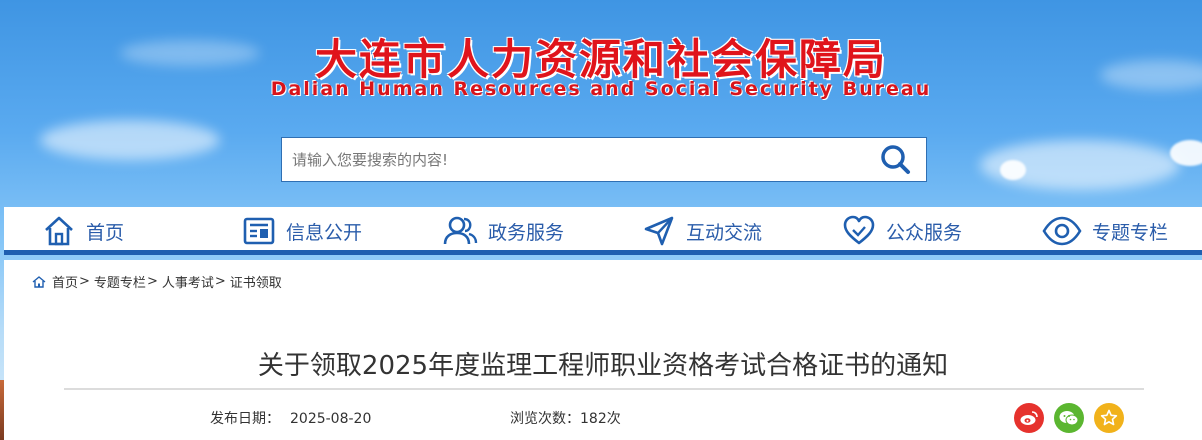 This screenshot has width=1202, height=440. I want to click on search-icon, so click(895, 159).